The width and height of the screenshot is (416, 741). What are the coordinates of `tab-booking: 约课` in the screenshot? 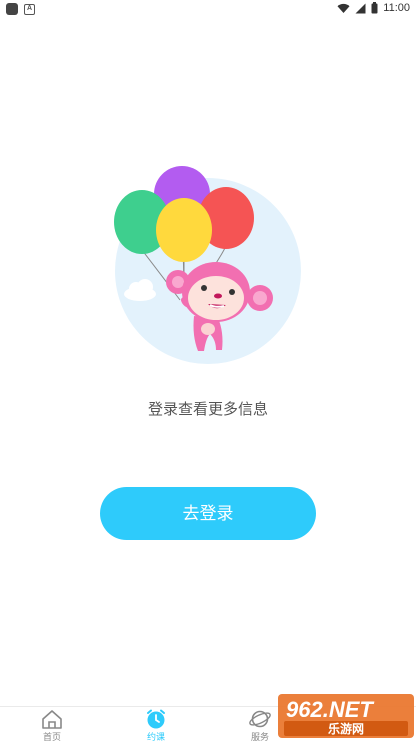 It's located at (156, 724).